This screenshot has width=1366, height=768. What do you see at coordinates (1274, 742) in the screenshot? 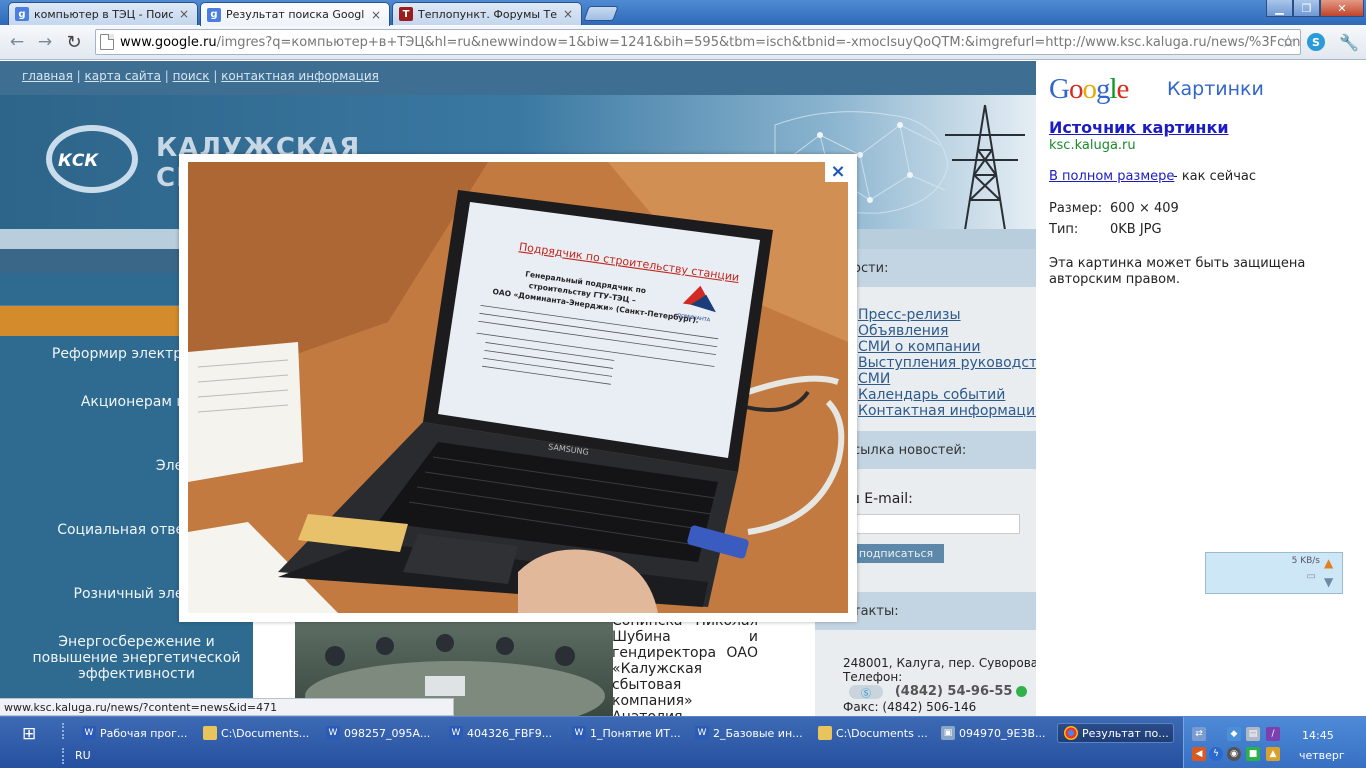
I see `system-tray: ⇄ ◆ ▤ / ◀ ϟ ◉ ■ ▲ 14:45 четверг` at bounding box center [1274, 742].